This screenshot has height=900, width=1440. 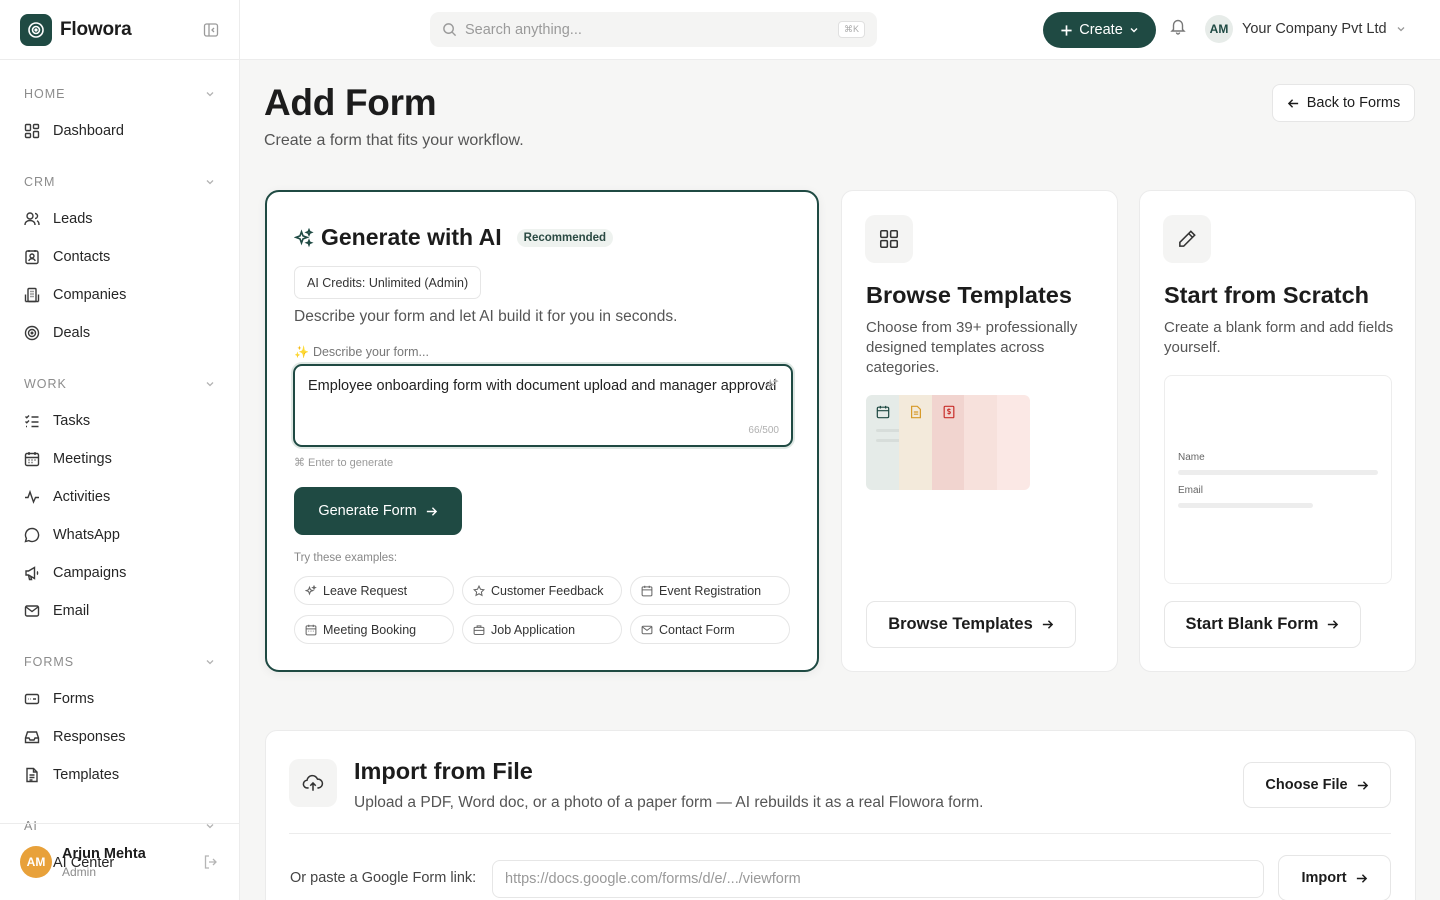 I want to click on dashboard-icon, so click(x=32, y=131).